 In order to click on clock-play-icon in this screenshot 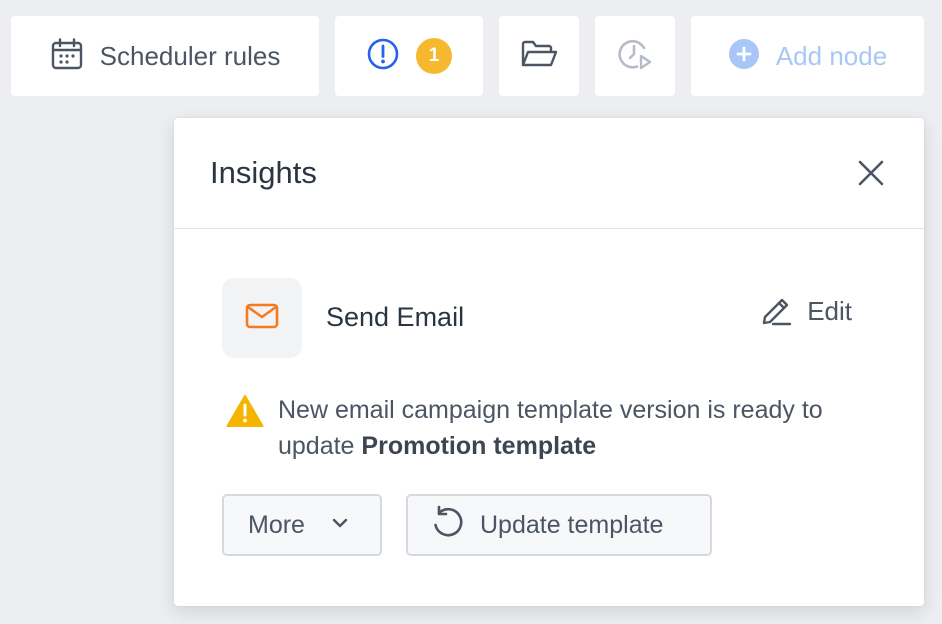, I will do `click(635, 56)`.